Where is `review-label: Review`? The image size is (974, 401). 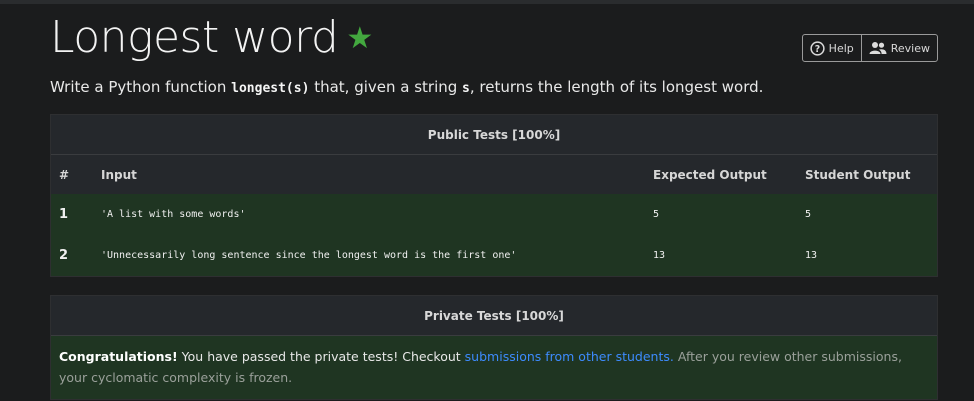 review-label: Review is located at coordinates (910, 48).